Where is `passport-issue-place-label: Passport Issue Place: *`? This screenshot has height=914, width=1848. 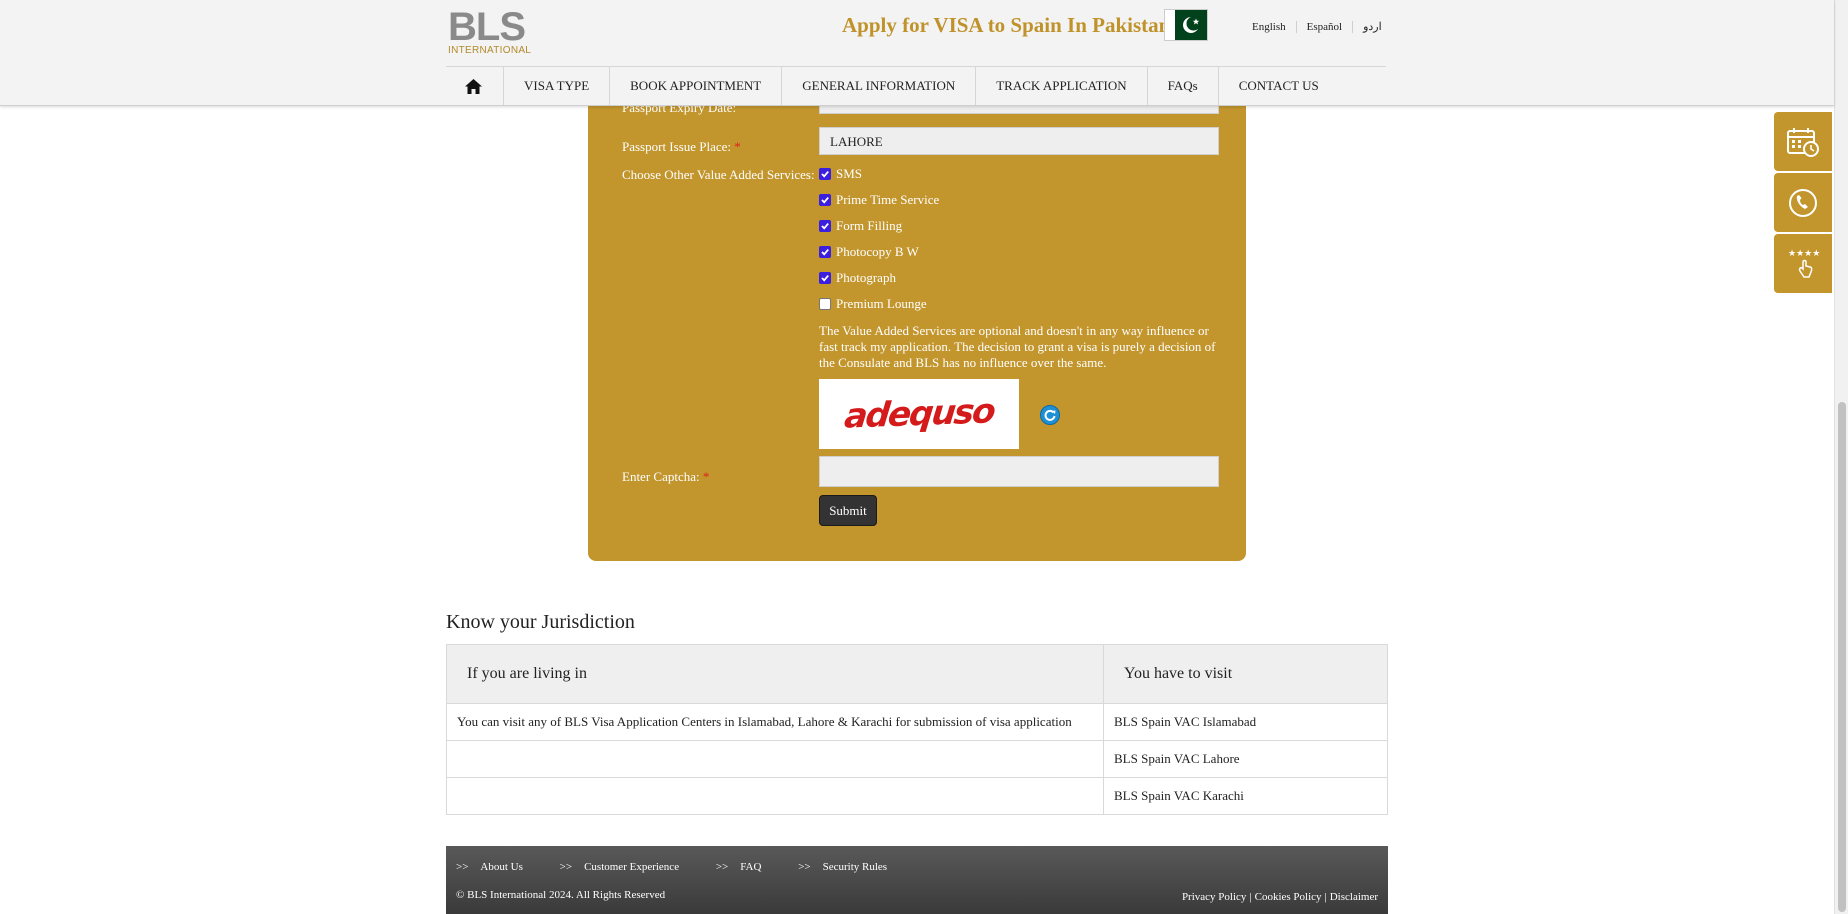 passport-issue-place-label: Passport Issue Place: * is located at coordinates (681, 146).